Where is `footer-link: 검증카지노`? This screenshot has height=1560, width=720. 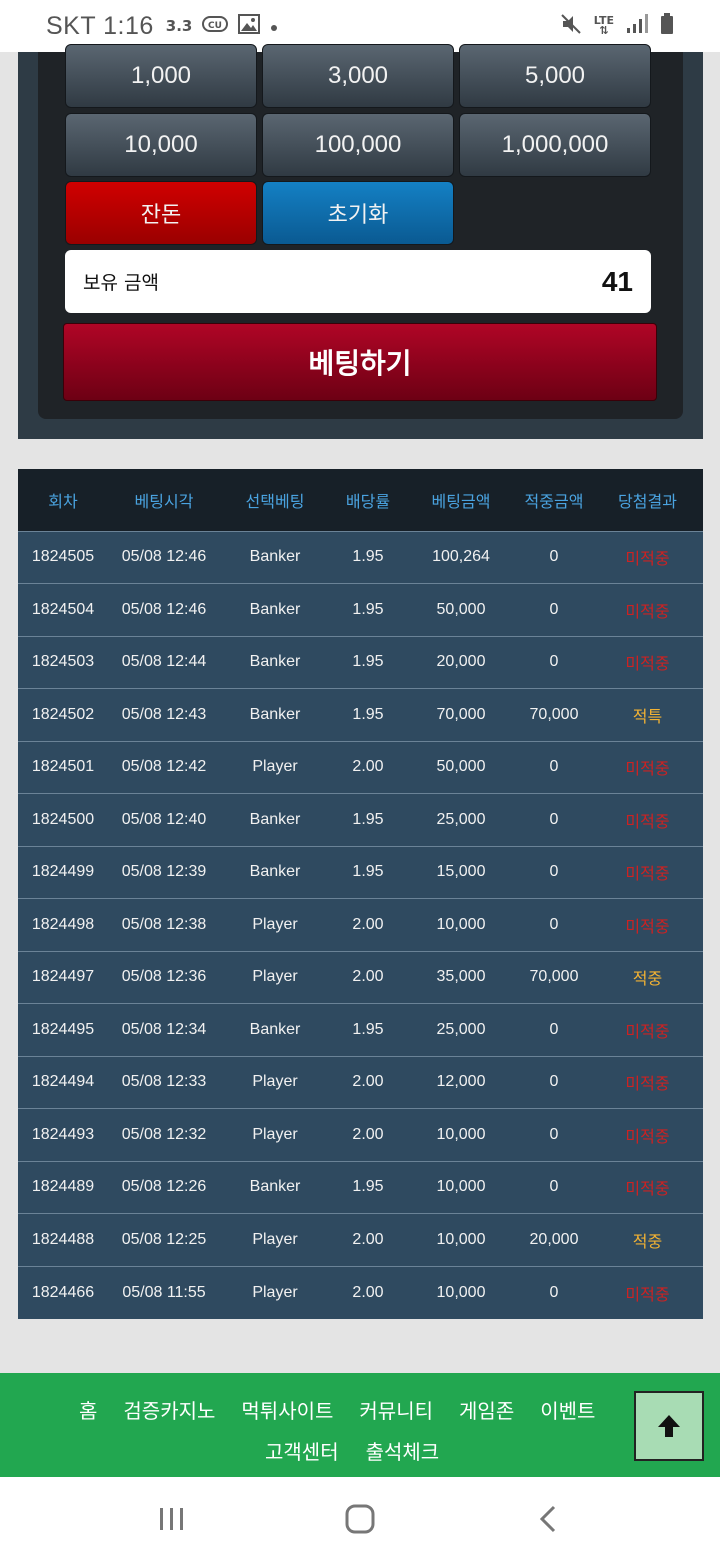 footer-link: 검증카지노 is located at coordinates (169, 1409).